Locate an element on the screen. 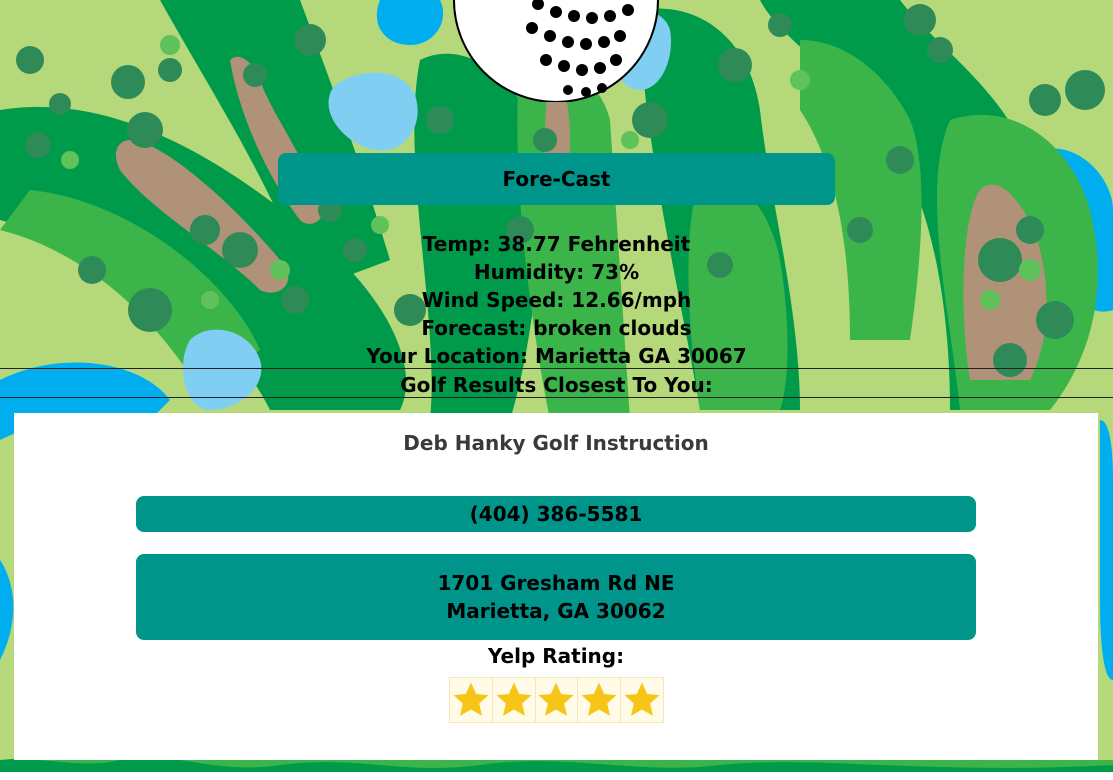  address-line-1: 1701 Gresham Rd NE is located at coordinates (556, 583).